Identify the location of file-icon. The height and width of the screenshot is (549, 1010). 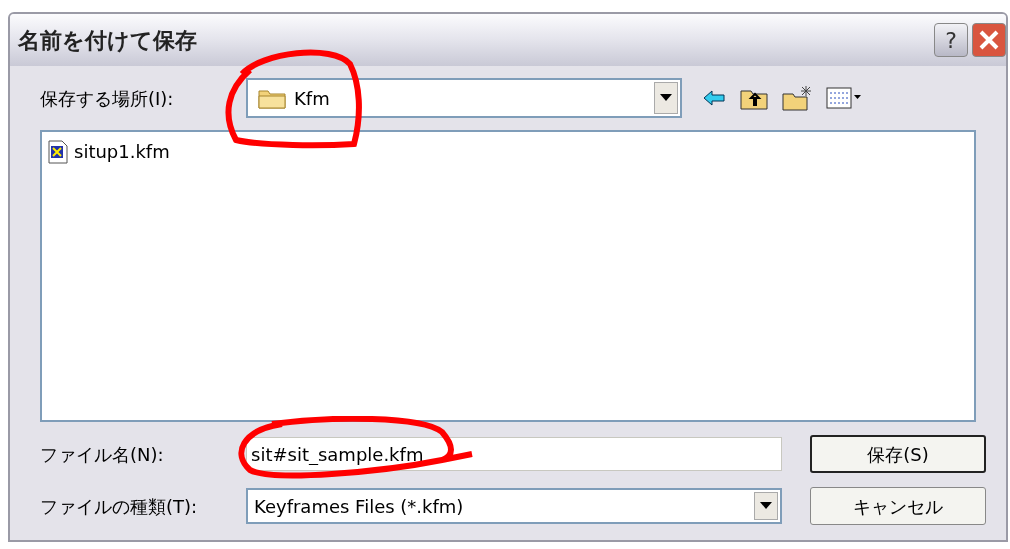
(58, 151).